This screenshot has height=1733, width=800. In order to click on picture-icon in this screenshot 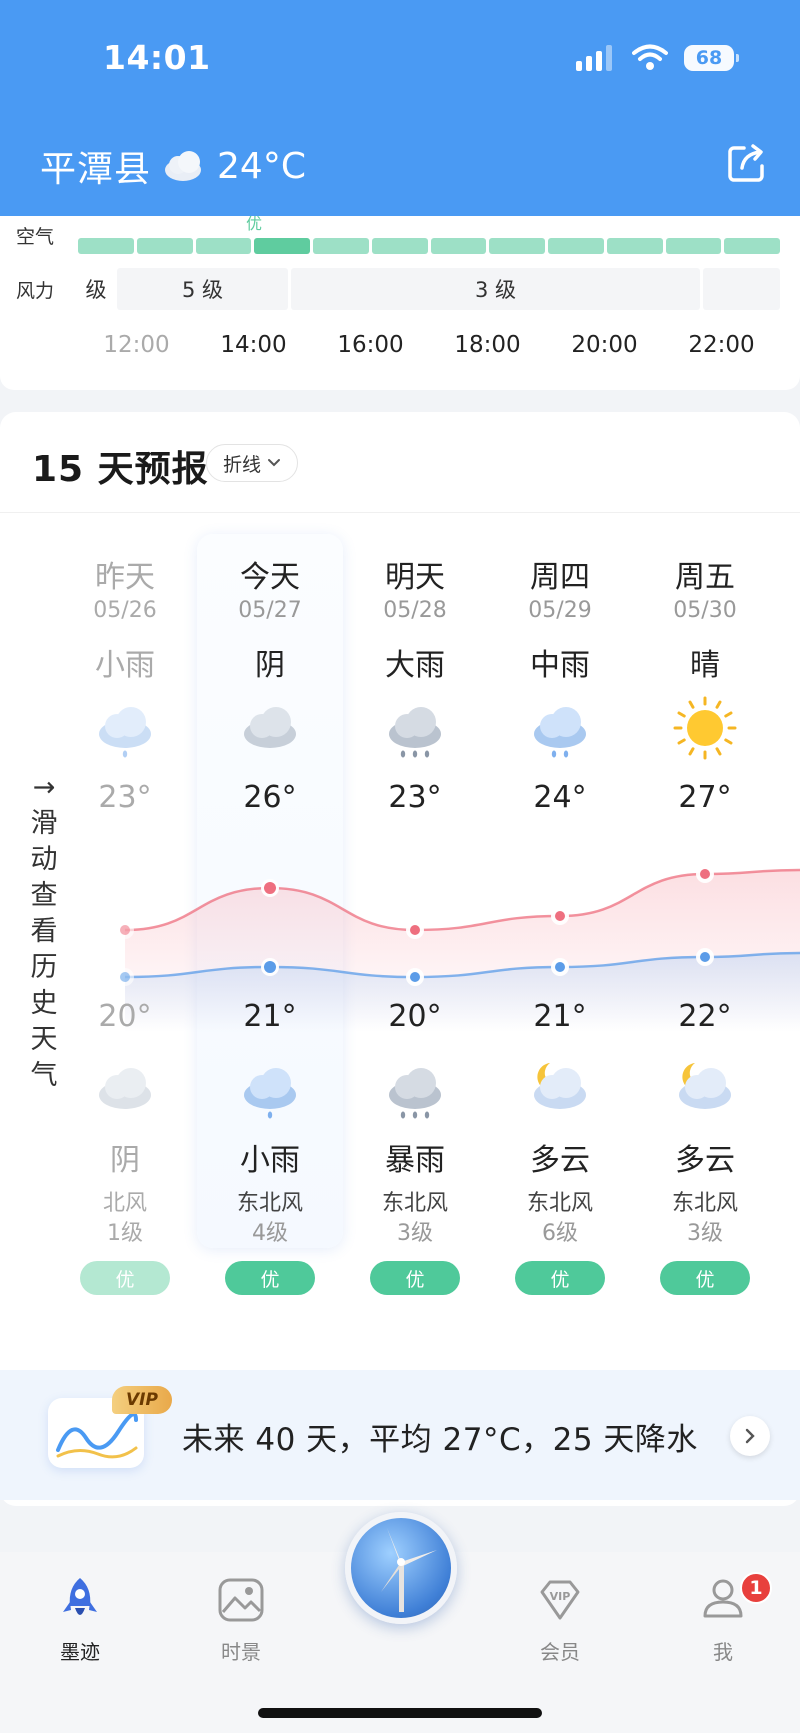, I will do `click(241, 1600)`.